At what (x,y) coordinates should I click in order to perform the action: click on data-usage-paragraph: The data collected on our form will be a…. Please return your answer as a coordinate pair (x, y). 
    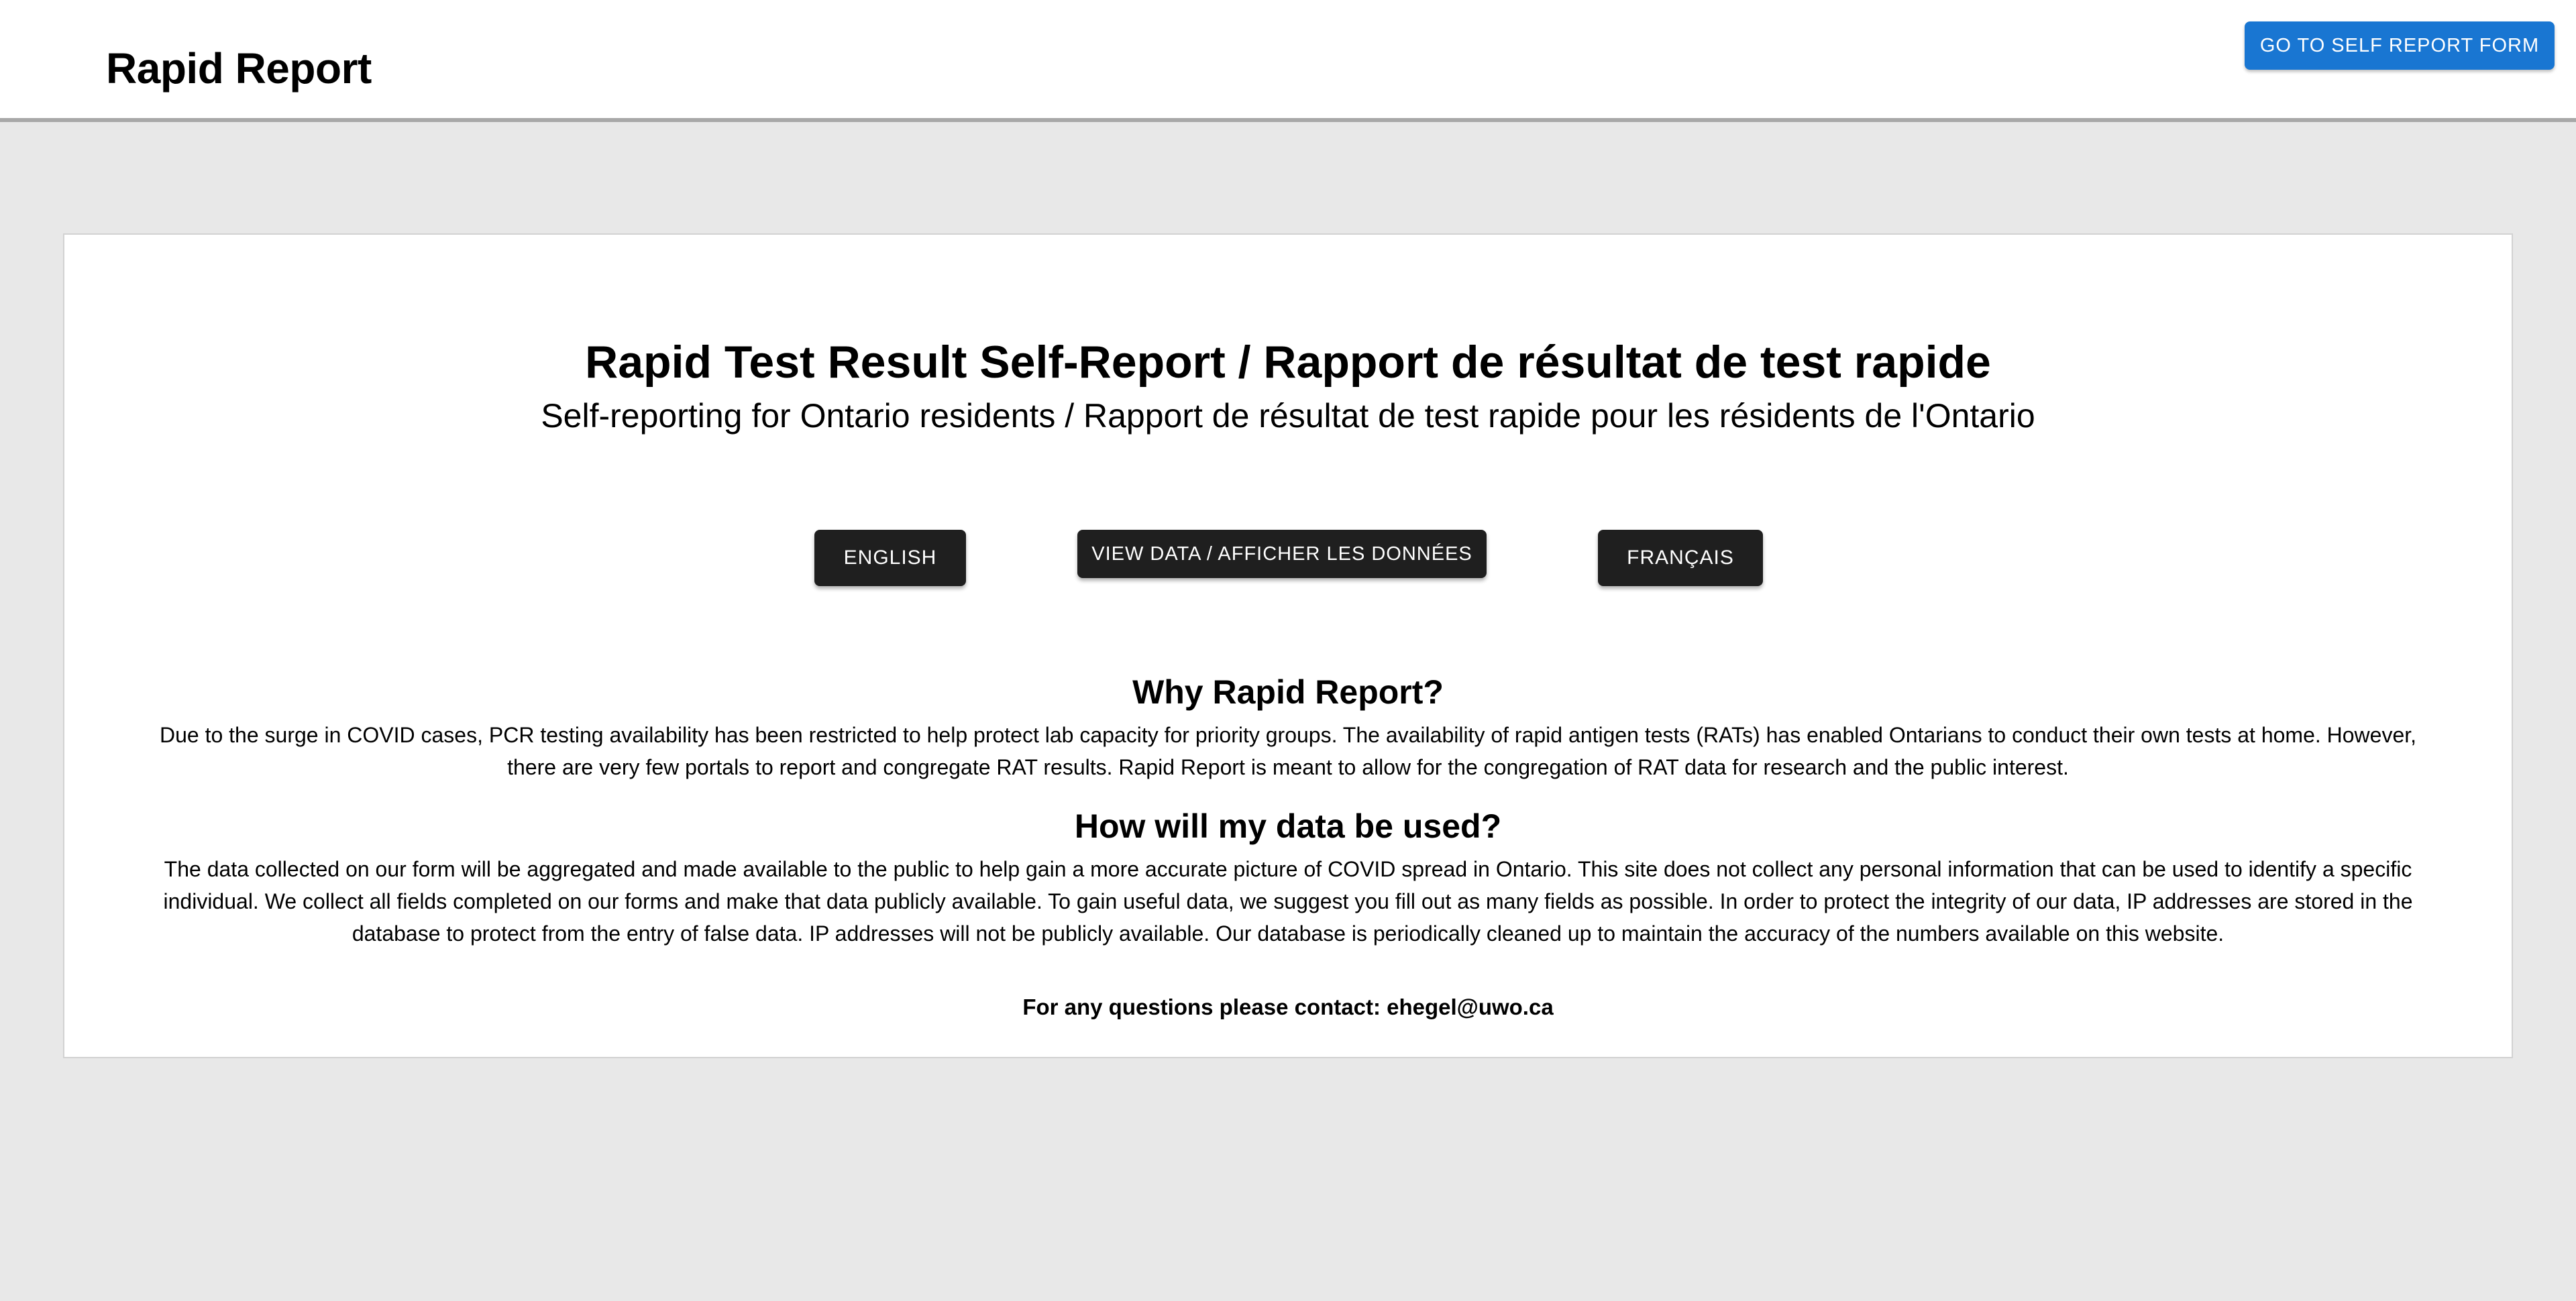
    Looking at the image, I should click on (1288, 901).